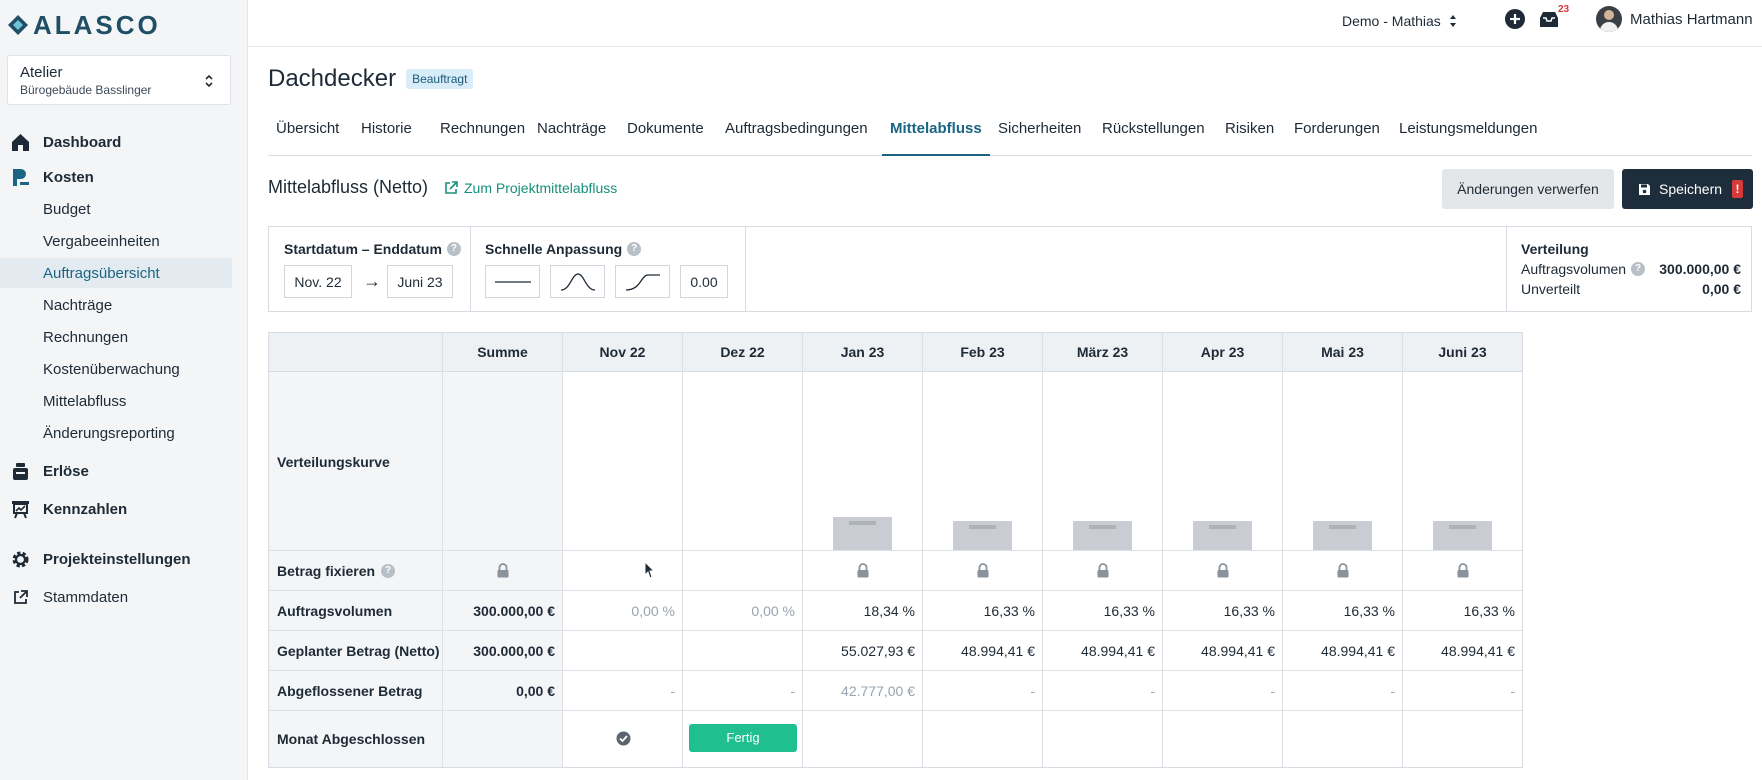 The height and width of the screenshot is (780, 1762). What do you see at coordinates (334, 611) in the screenshot?
I see `row-label: Auftragsvolumen` at bounding box center [334, 611].